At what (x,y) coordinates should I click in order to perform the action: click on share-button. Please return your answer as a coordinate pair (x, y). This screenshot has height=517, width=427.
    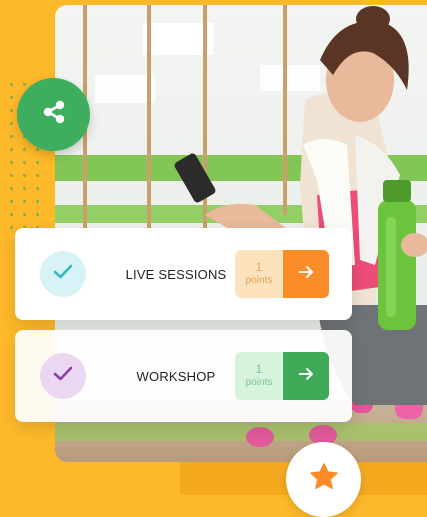
    Looking at the image, I should click on (53, 114).